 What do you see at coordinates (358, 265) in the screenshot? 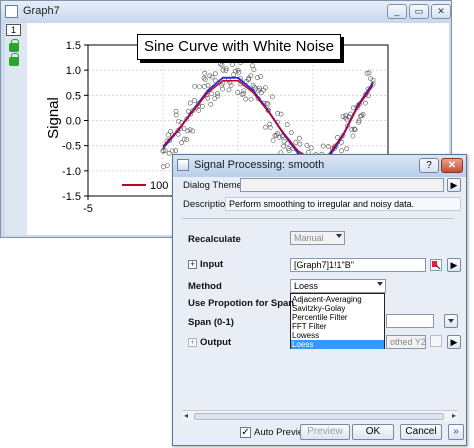
I see `input-field: [Graph7]1!1"B"` at bounding box center [358, 265].